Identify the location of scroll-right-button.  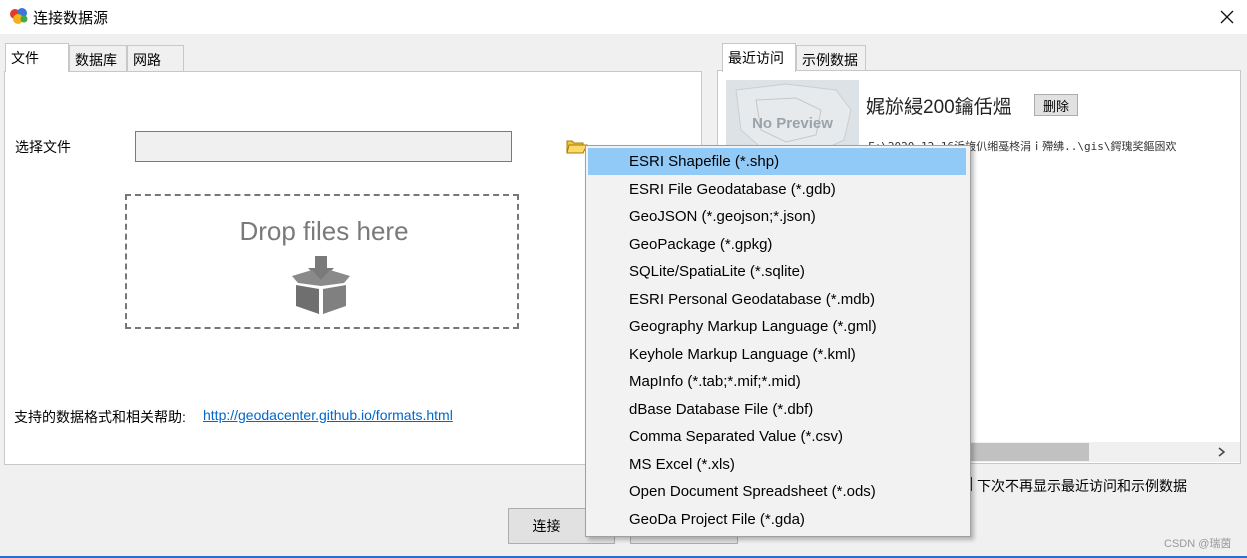
(1222, 452).